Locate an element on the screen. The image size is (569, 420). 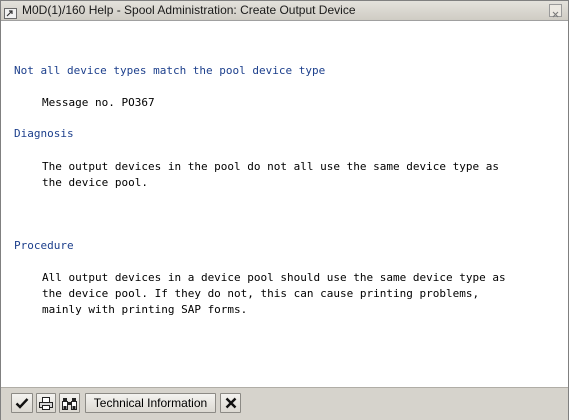
cancel-button is located at coordinates (230, 403).